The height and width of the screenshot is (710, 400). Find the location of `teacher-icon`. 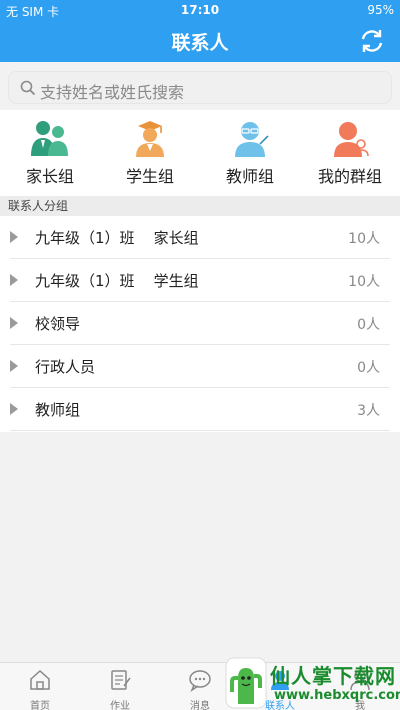

teacher-icon is located at coordinates (252, 139).